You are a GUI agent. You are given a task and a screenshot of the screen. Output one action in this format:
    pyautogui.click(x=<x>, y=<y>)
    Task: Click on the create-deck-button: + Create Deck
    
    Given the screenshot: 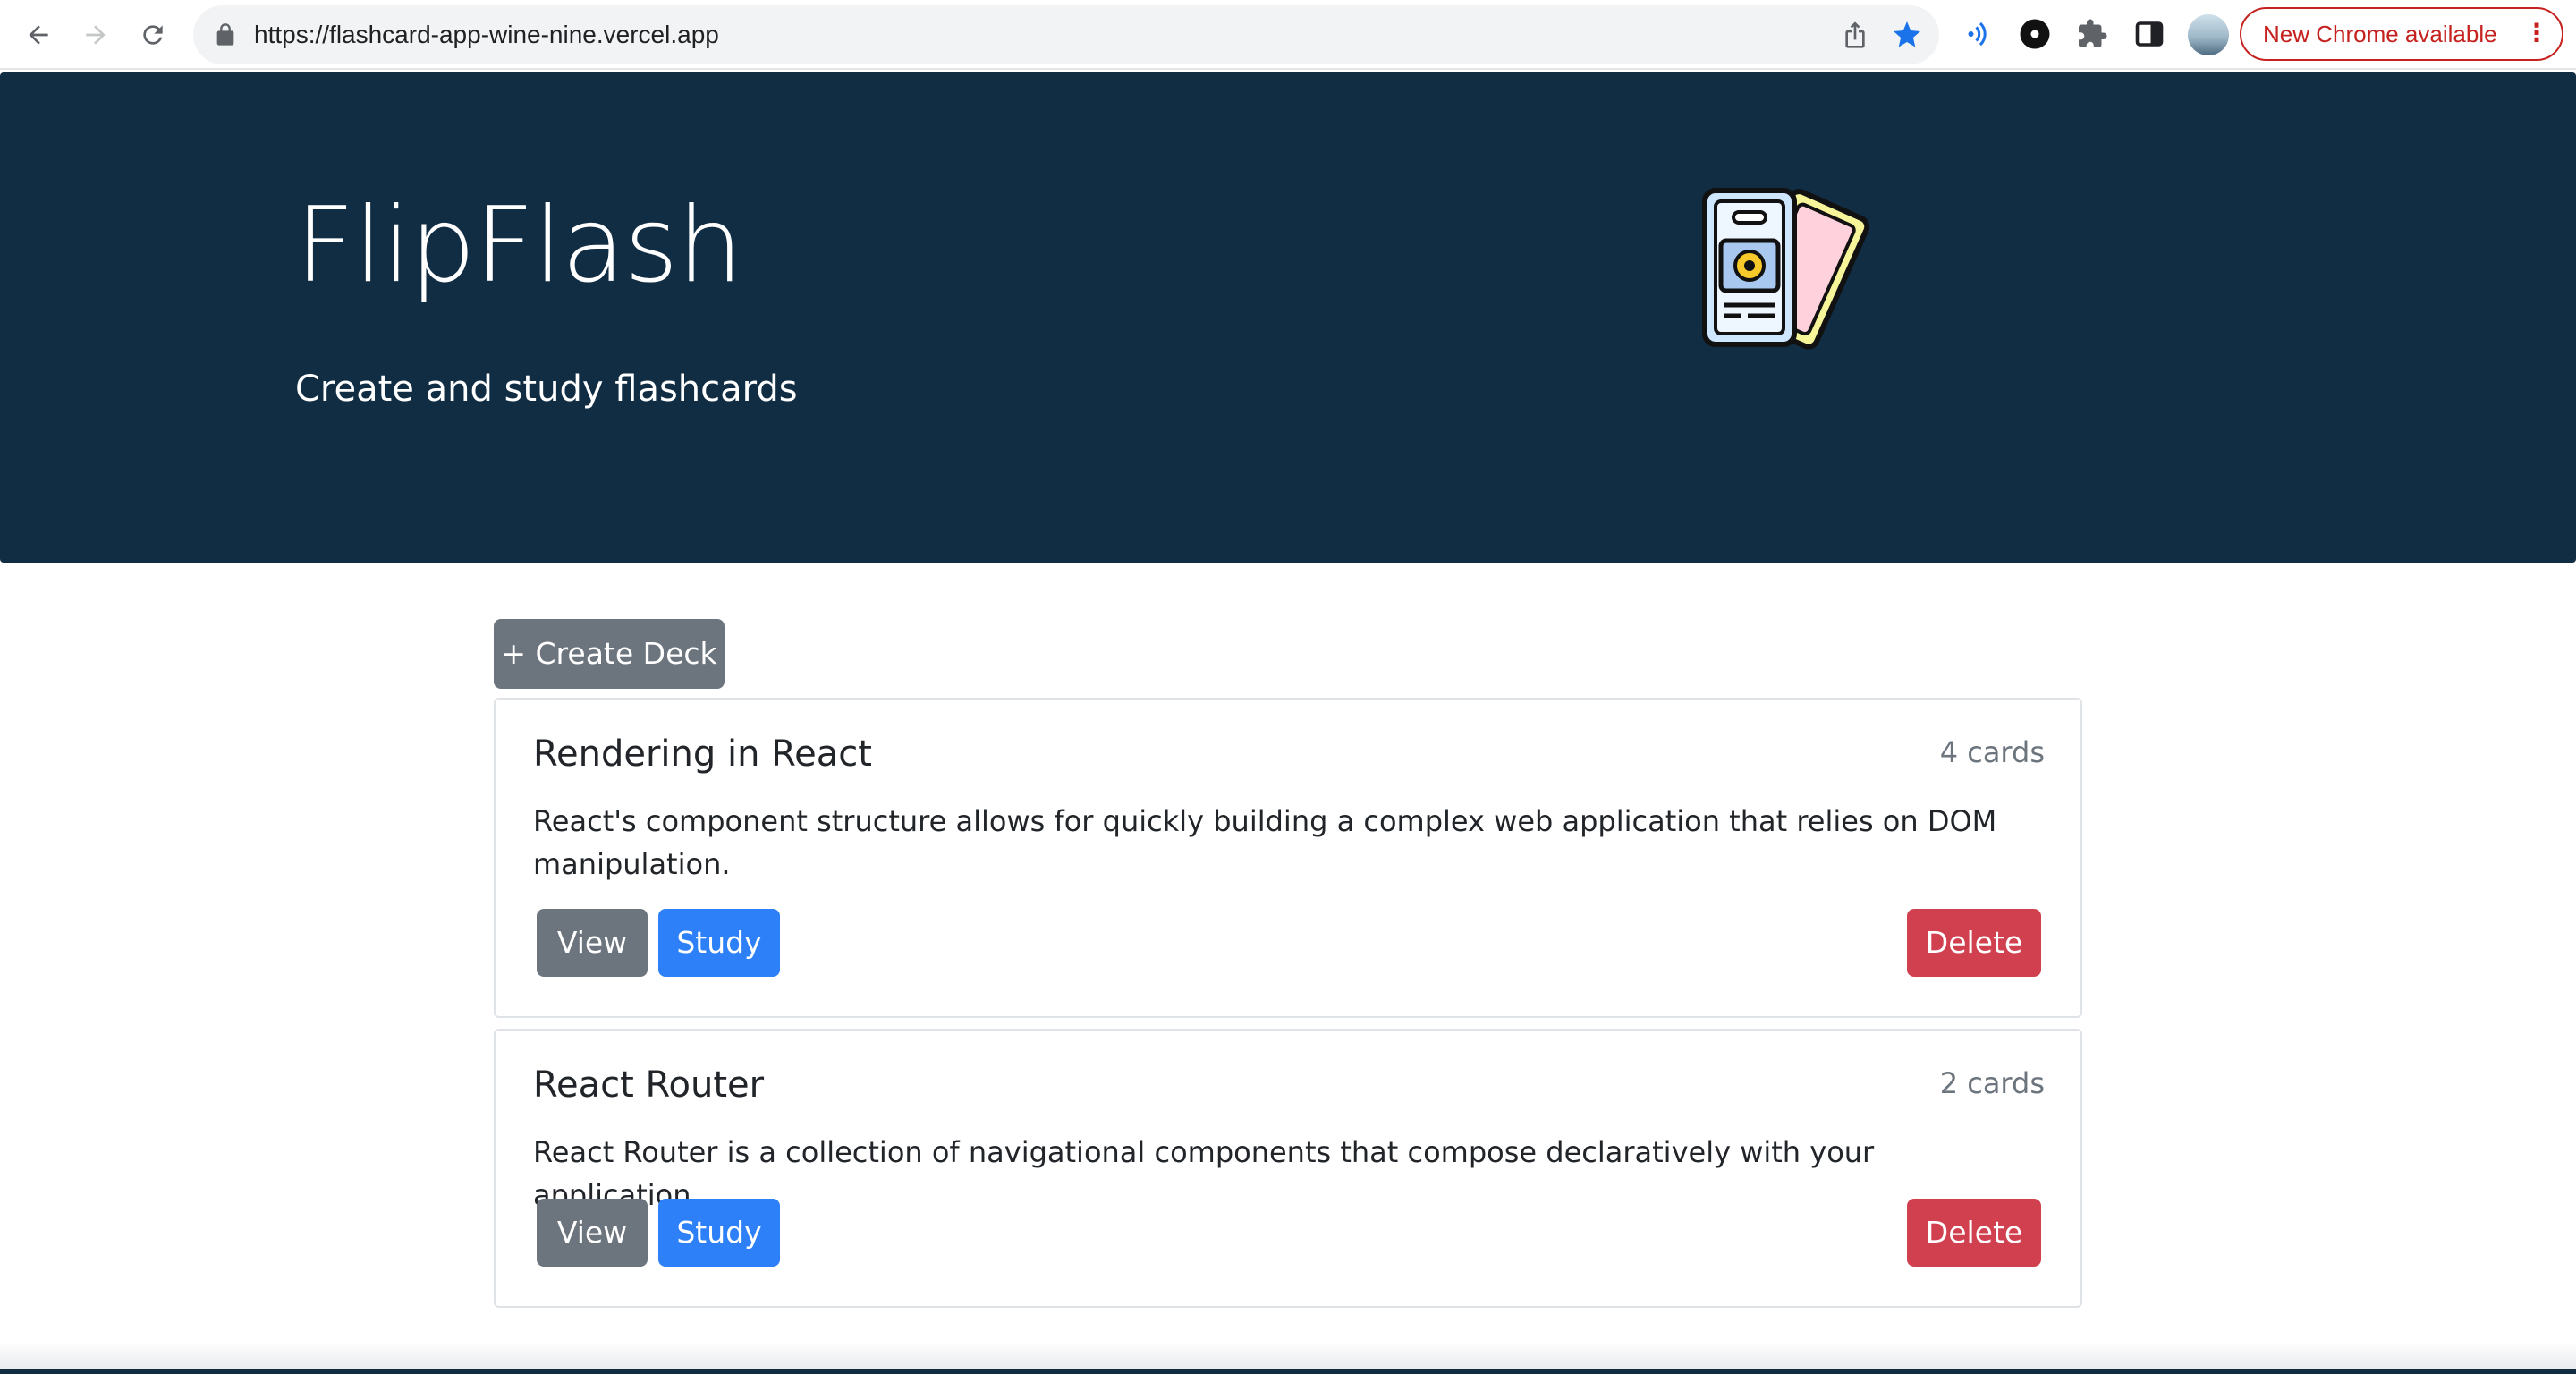 What is the action you would take?
    pyautogui.click(x=609, y=654)
    